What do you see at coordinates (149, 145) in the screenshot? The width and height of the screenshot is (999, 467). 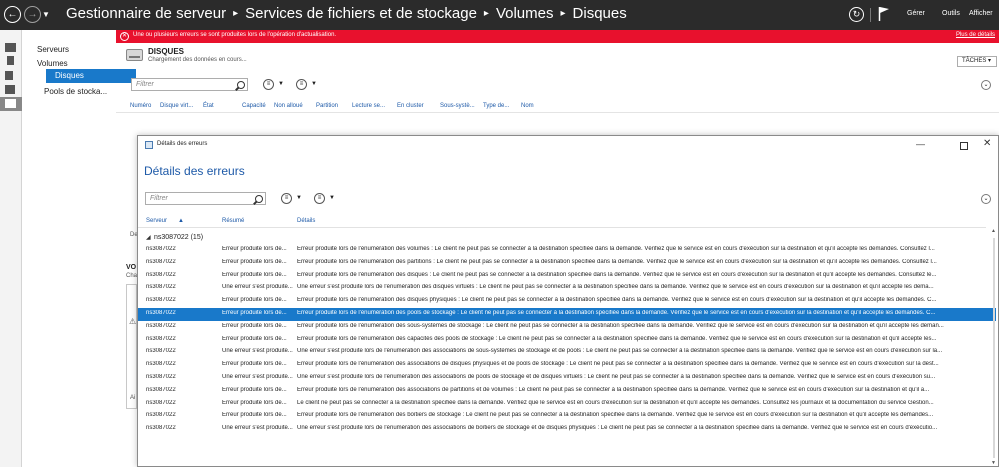 I see `dialog-window-icon` at bounding box center [149, 145].